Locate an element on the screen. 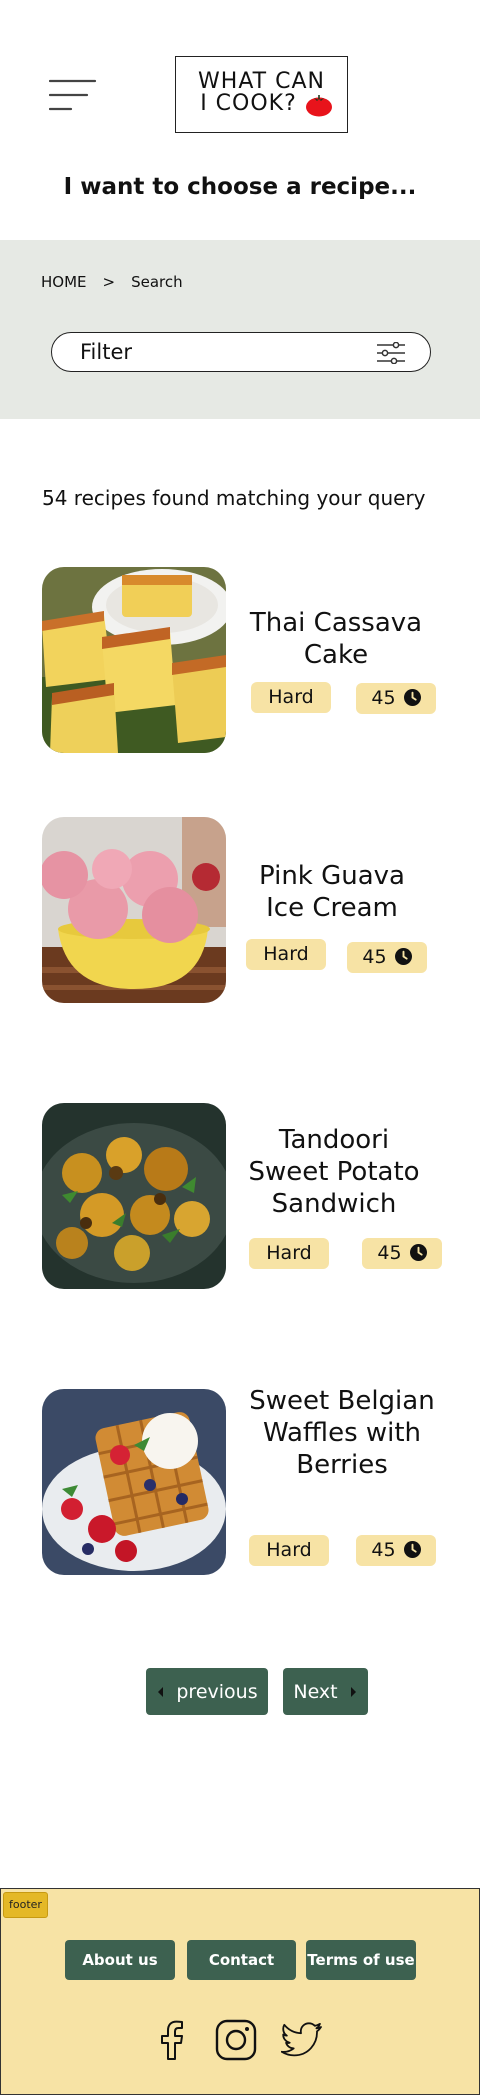 This screenshot has height=2095, width=480. filter-input is located at coordinates (220, 352).